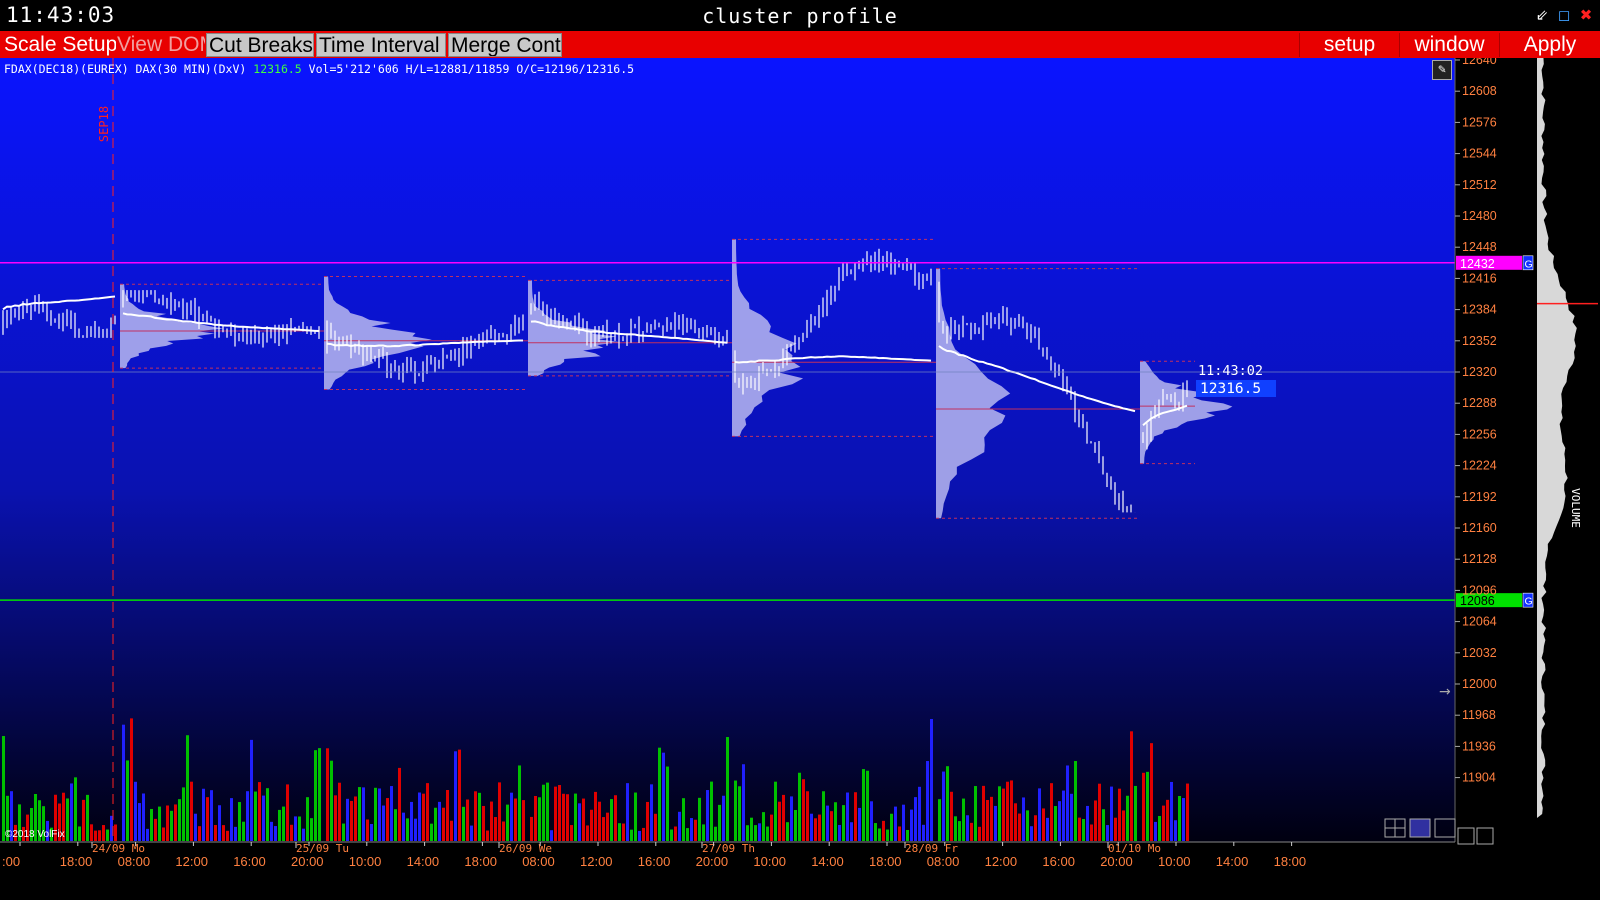 Image resolution: width=1600 pixels, height=900 pixels. Describe the element at coordinates (1479, 434) in the screenshot. I see `price-tick-label: 12256` at that location.